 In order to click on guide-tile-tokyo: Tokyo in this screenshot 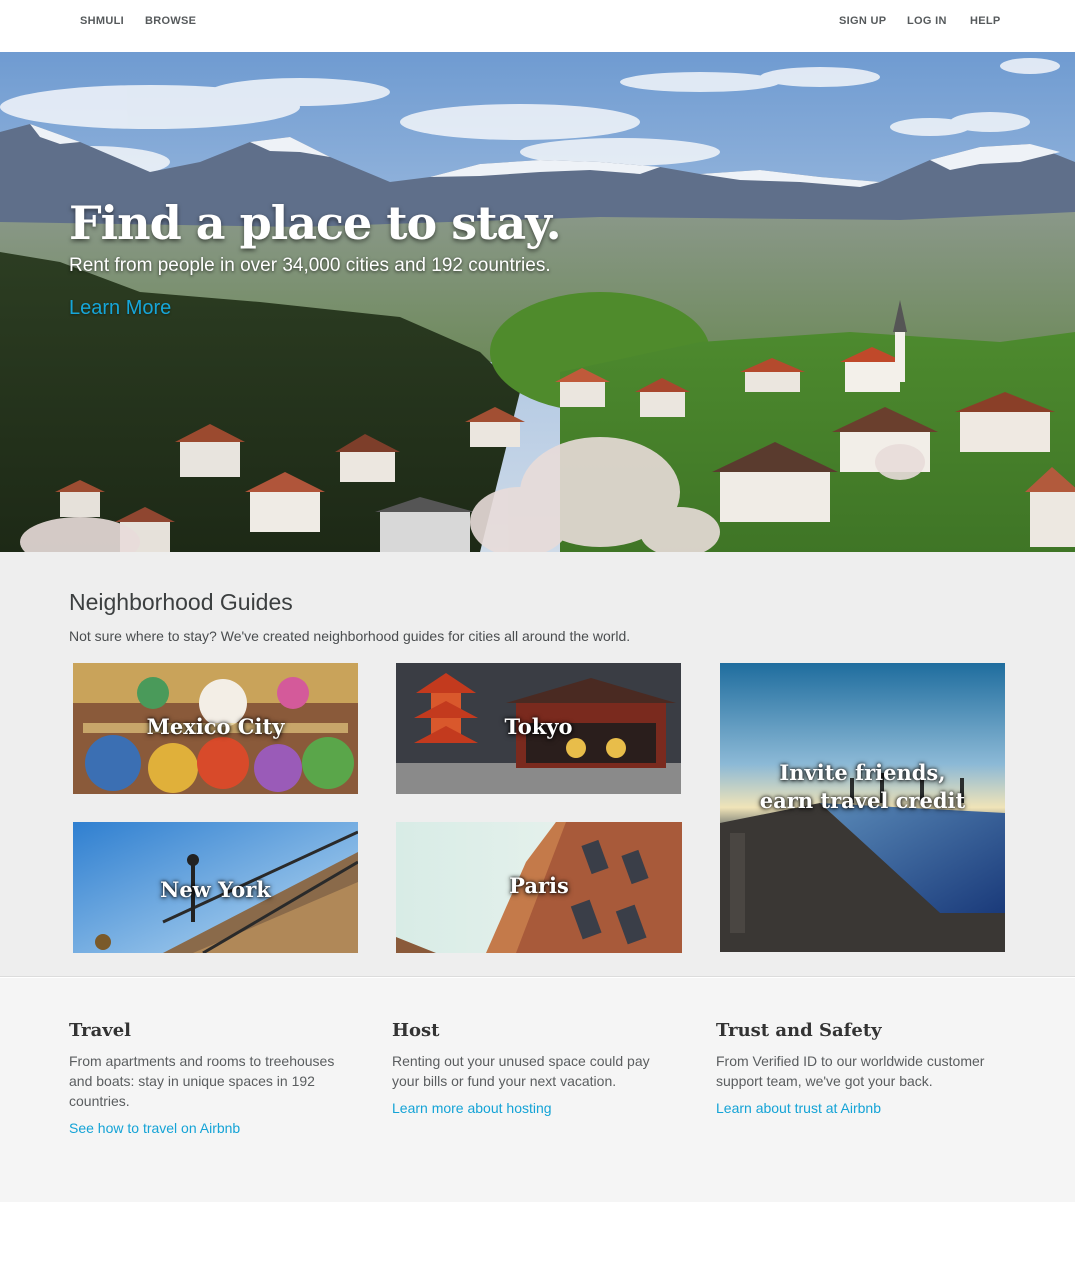, I will do `click(538, 728)`.